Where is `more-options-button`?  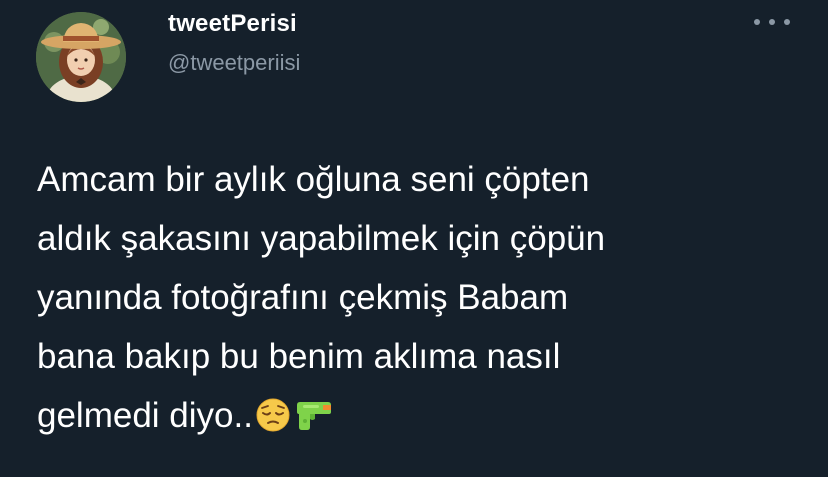 more-options-button is located at coordinates (772, 22).